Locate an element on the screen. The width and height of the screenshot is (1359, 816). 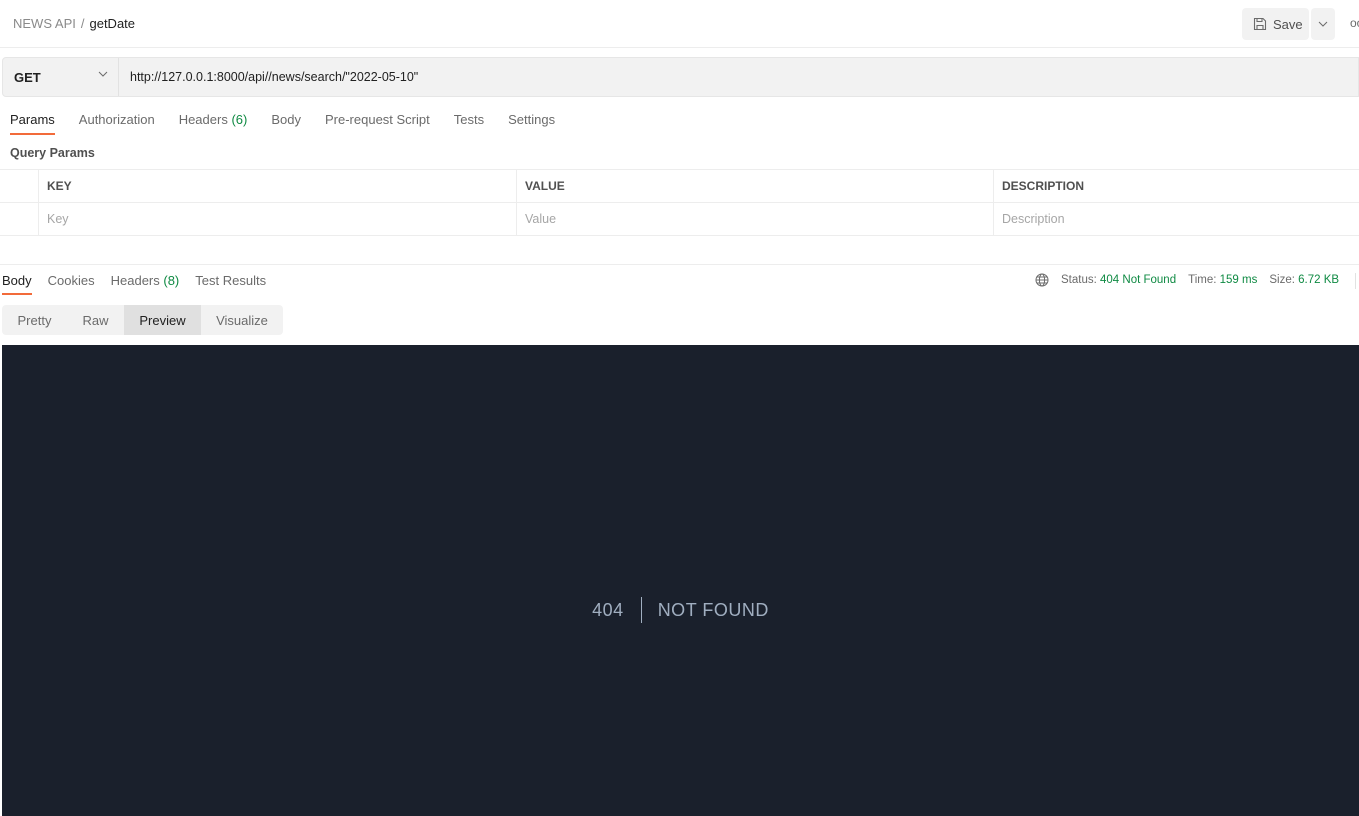
save-label: Save is located at coordinates (1288, 24).